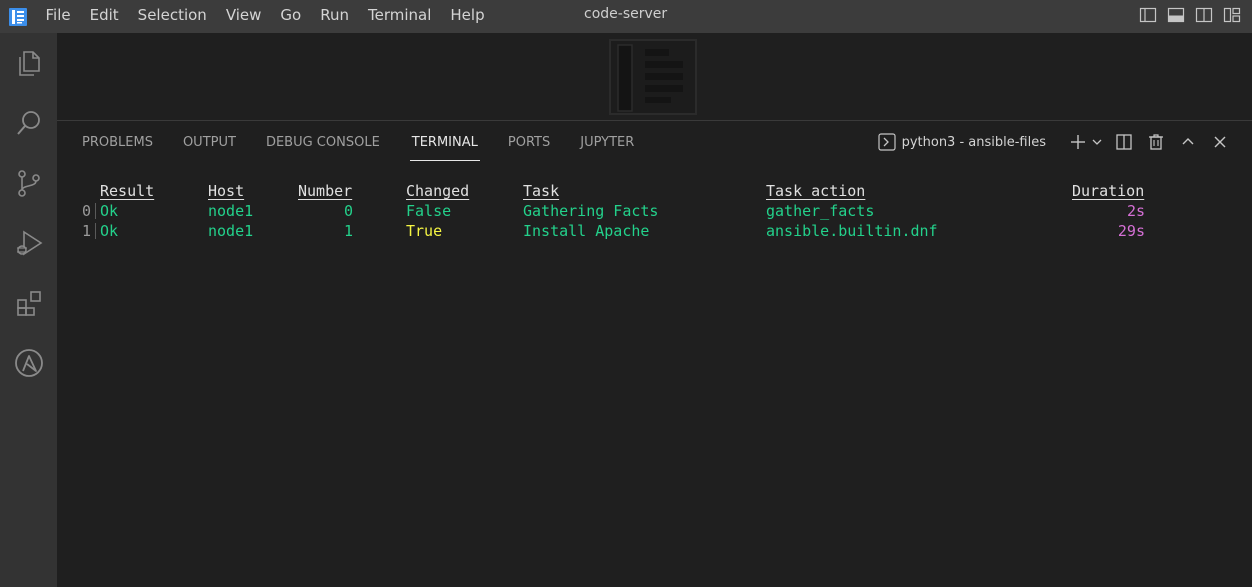  Describe the element at coordinates (127, 191) in the screenshot. I see `header-result: Result` at that location.